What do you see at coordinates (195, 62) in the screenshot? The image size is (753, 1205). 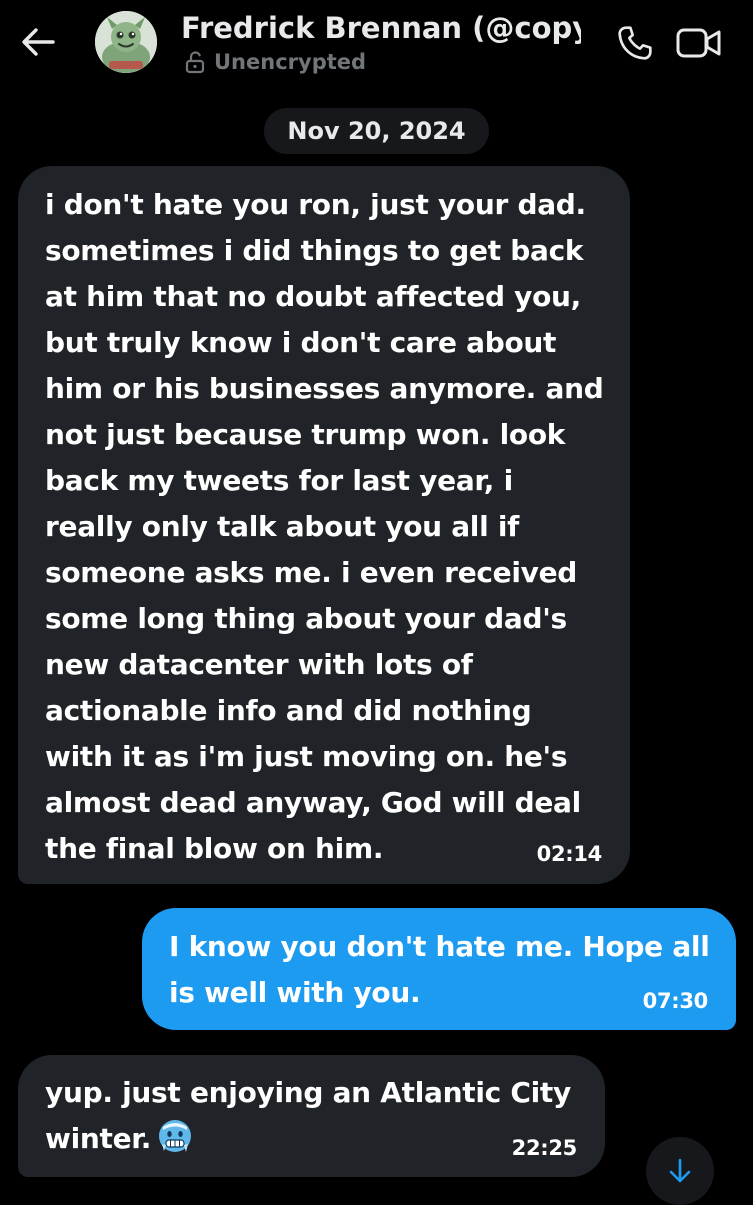 I see `unlocked-lock-icon` at bounding box center [195, 62].